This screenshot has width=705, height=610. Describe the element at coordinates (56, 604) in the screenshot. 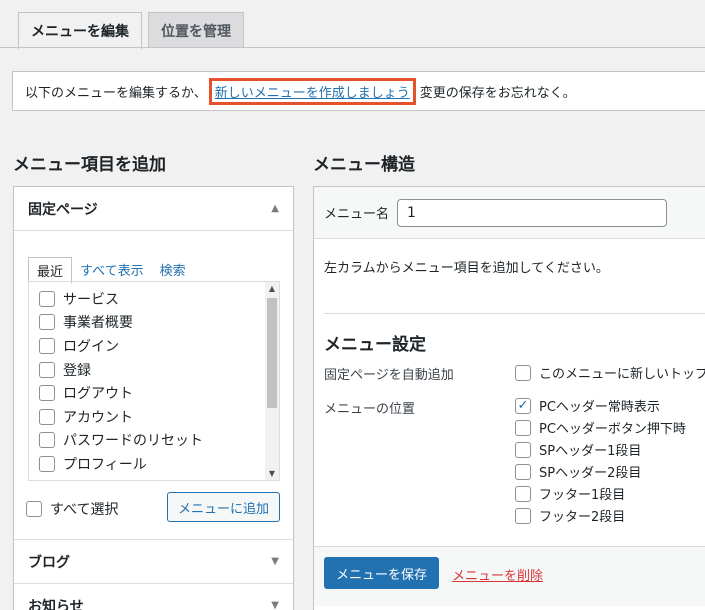

I see `accordion-news-label: お知らせ` at that location.